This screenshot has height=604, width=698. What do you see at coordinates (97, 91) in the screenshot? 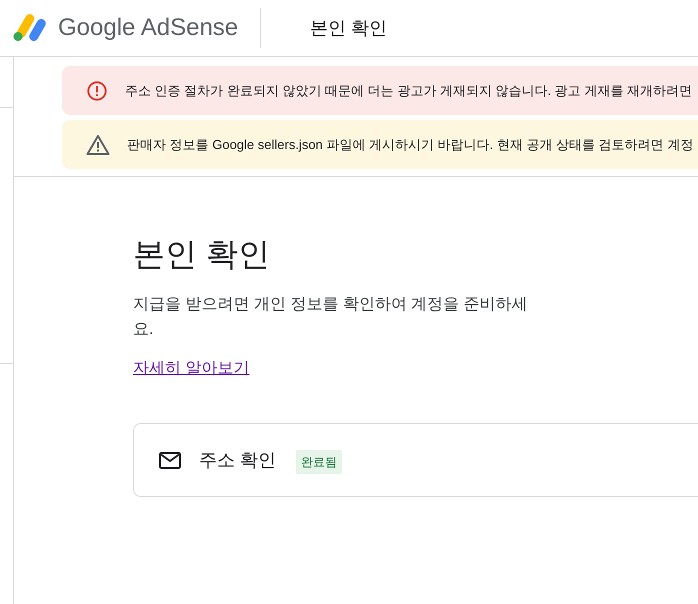
I see `error-icon` at bounding box center [97, 91].